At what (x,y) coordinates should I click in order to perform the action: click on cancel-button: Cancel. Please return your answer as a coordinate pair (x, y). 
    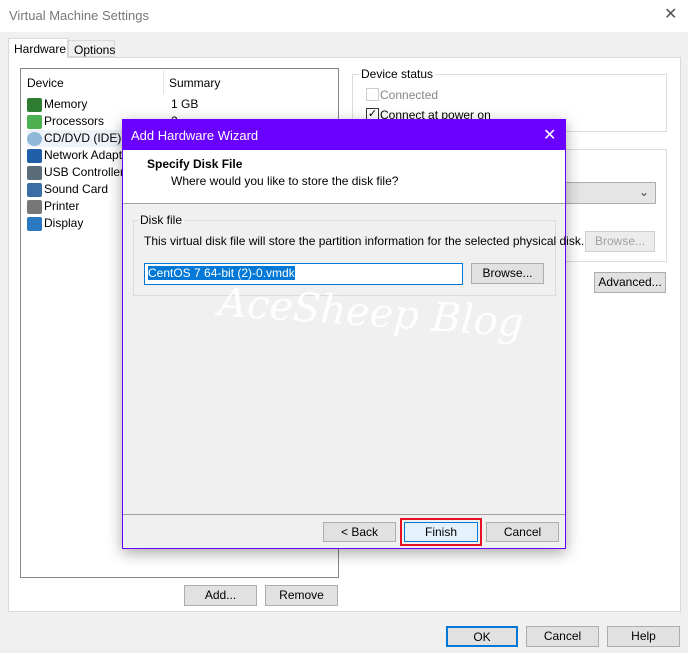
    Looking at the image, I should click on (562, 636).